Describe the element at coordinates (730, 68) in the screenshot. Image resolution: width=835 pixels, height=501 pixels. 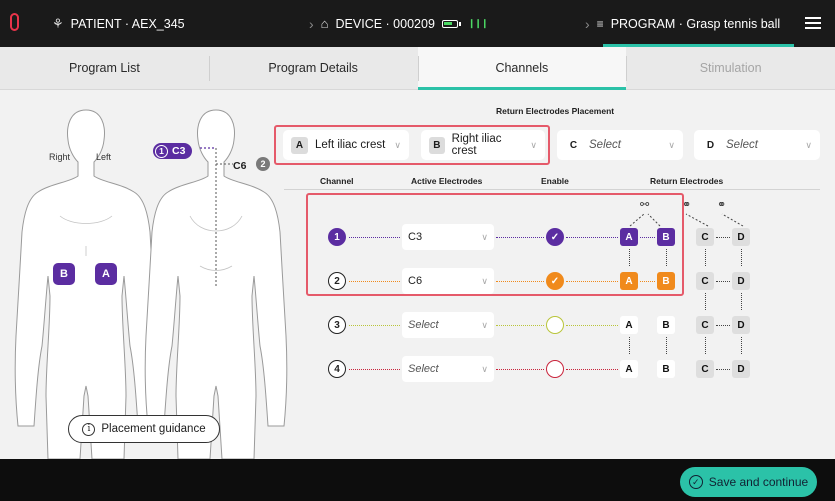
I see `tab-stimulation: Stimulation` at that location.